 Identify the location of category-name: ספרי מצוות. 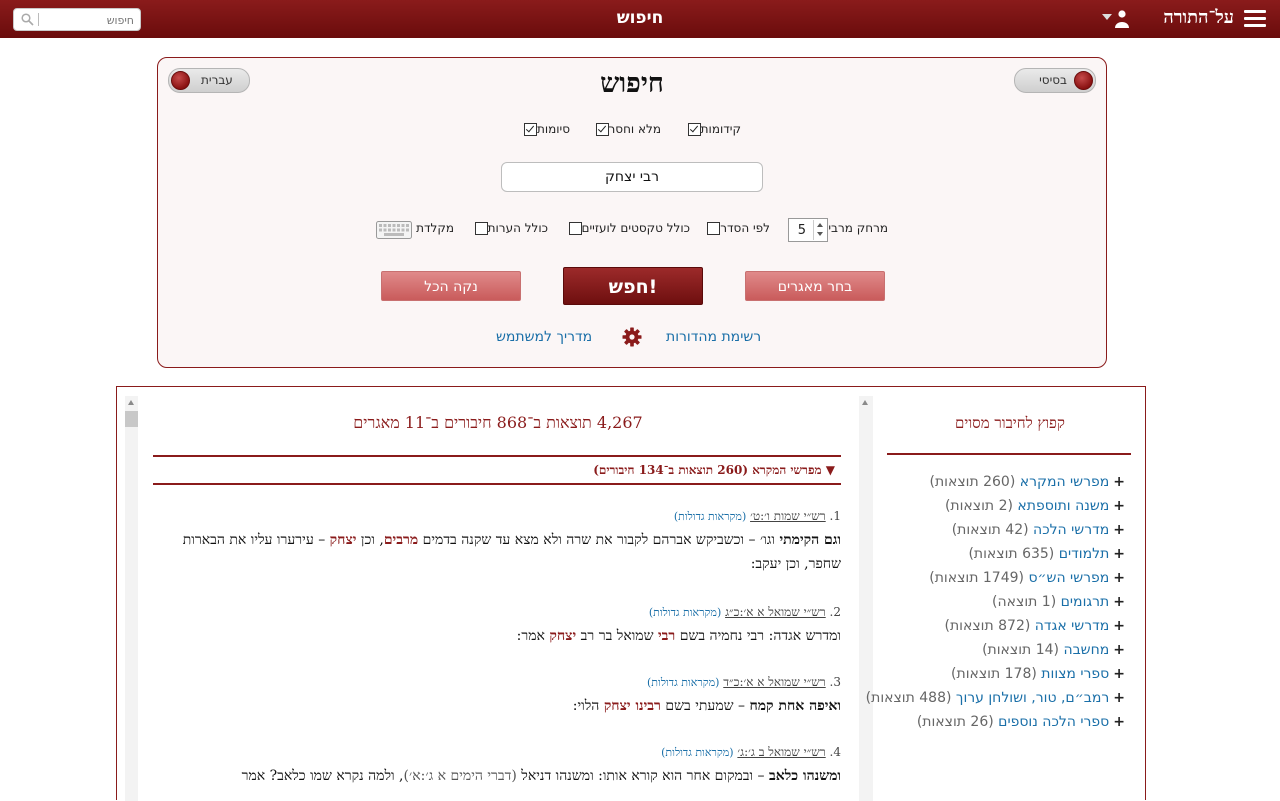
(1075, 674).